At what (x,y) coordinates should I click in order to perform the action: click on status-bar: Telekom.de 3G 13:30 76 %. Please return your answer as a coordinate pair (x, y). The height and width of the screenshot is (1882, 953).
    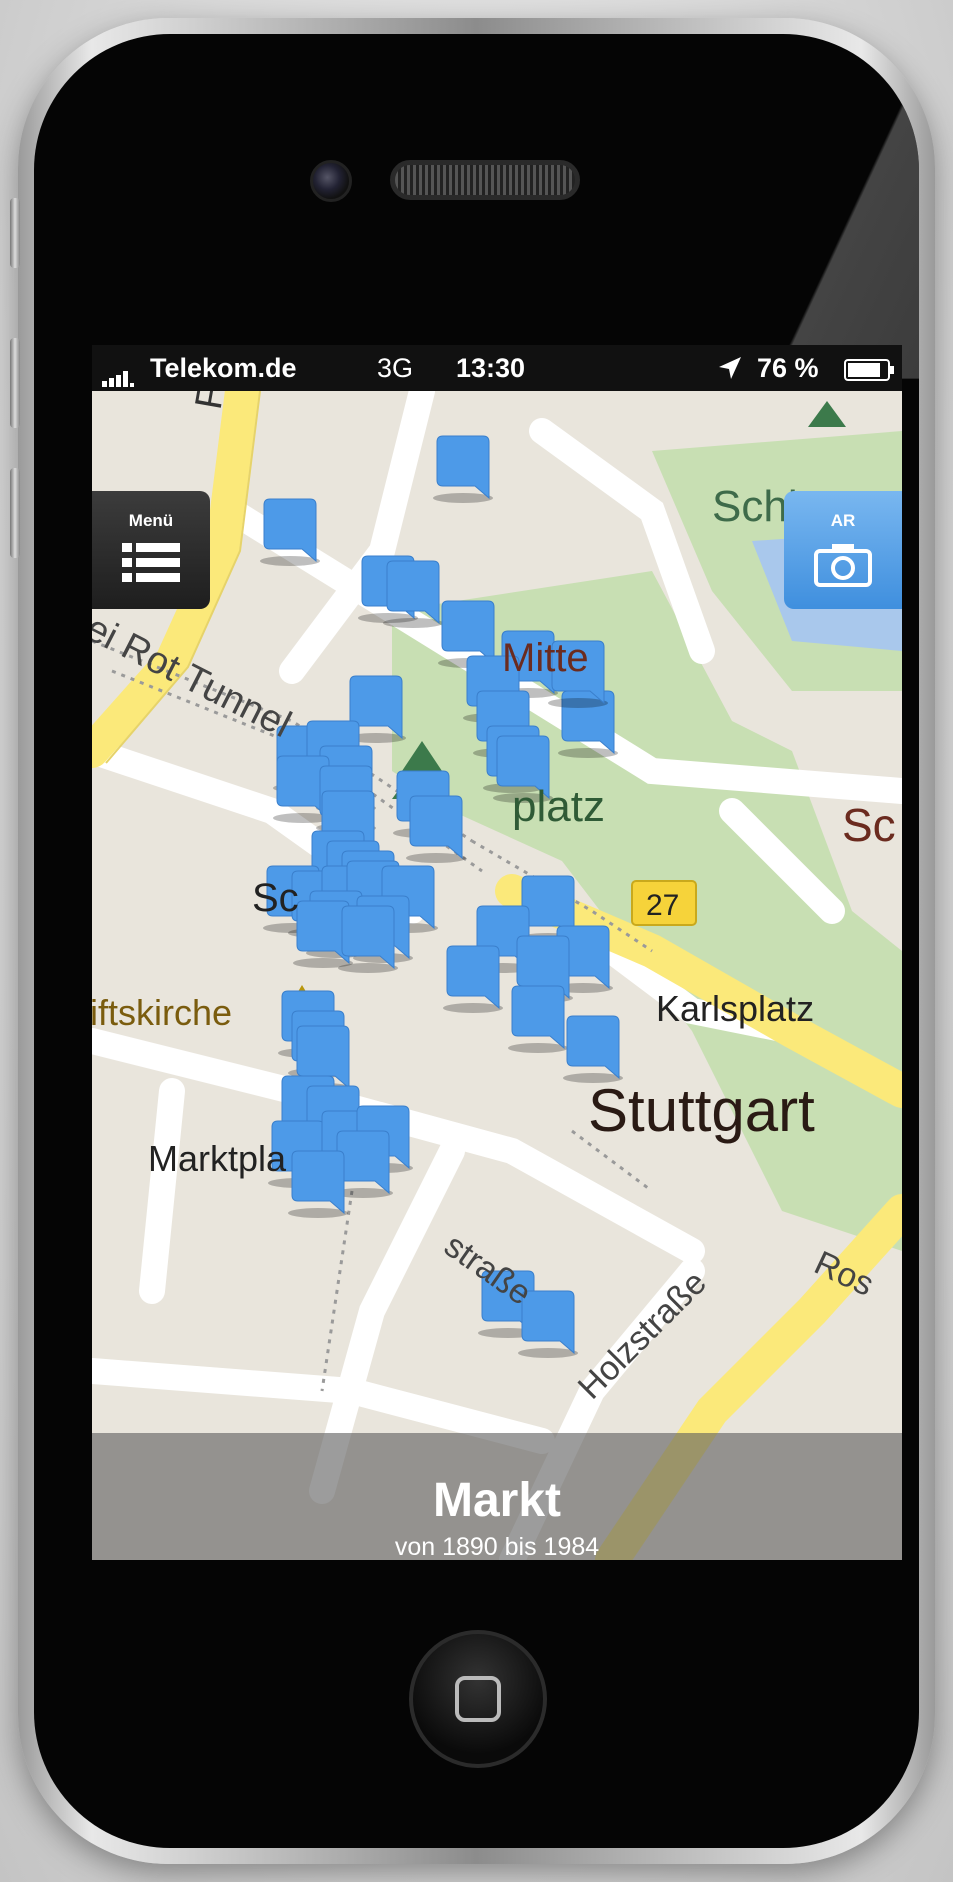
    Looking at the image, I should click on (497, 368).